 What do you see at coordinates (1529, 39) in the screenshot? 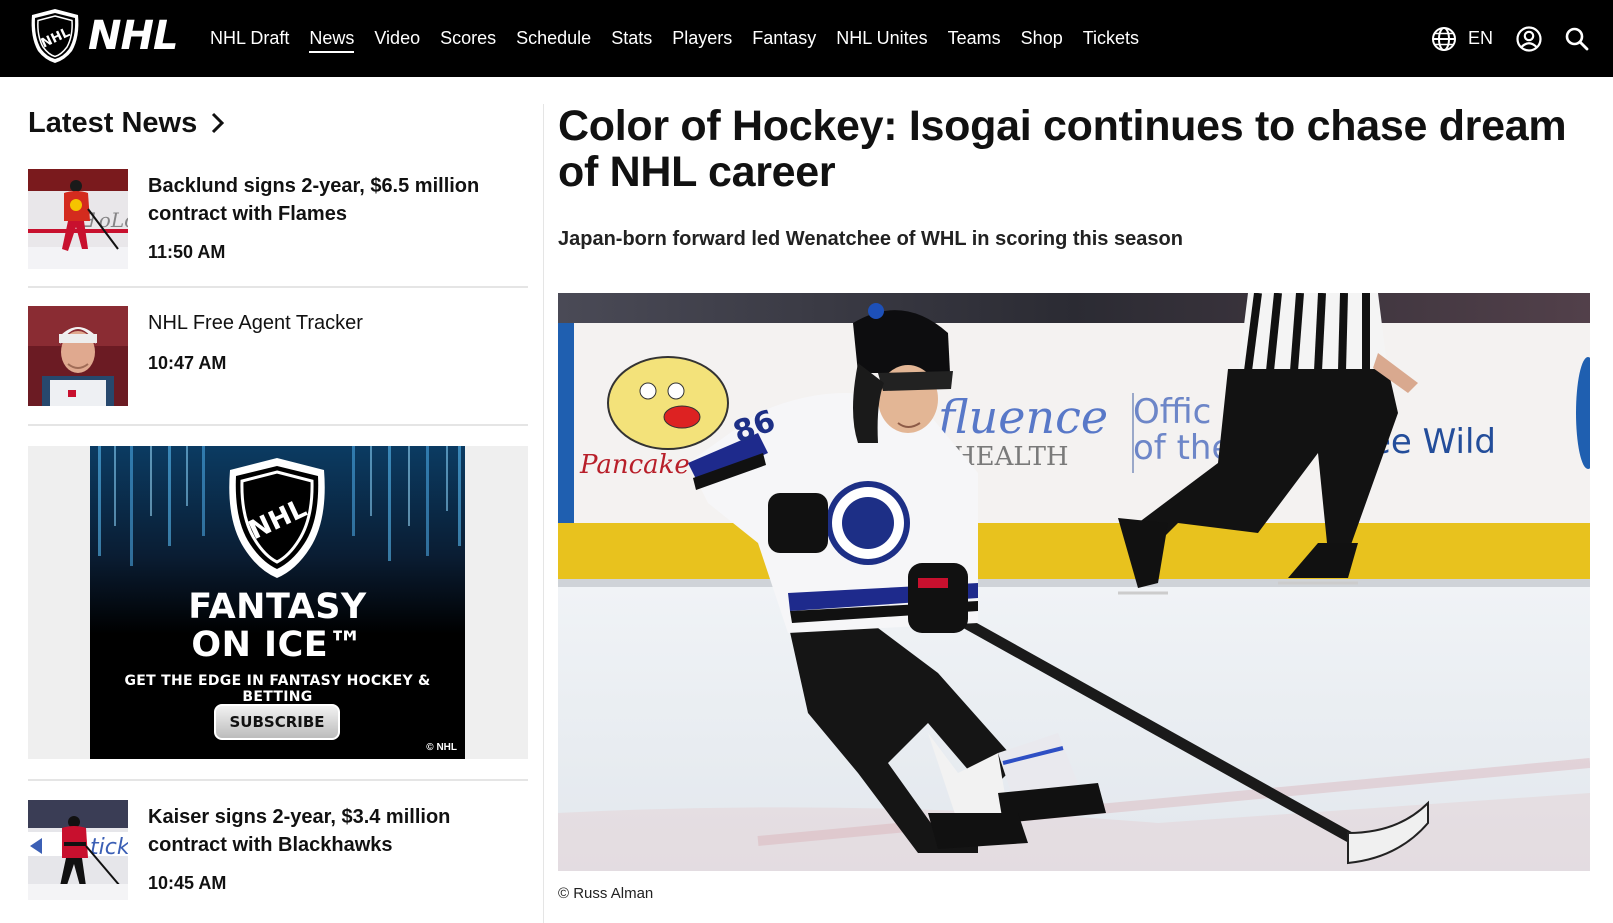
I see `account-icon` at bounding box center [1529, 39].